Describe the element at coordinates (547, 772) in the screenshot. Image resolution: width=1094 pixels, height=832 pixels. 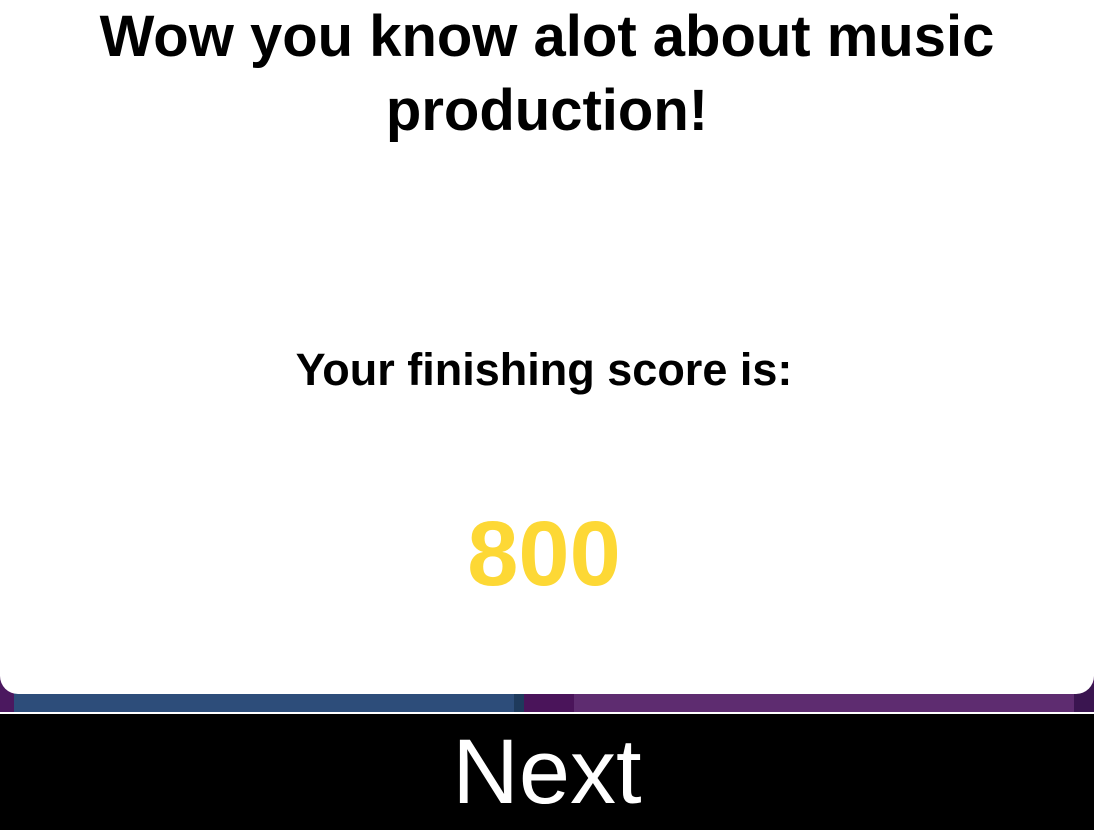
I see `next-button: Next` at that location.